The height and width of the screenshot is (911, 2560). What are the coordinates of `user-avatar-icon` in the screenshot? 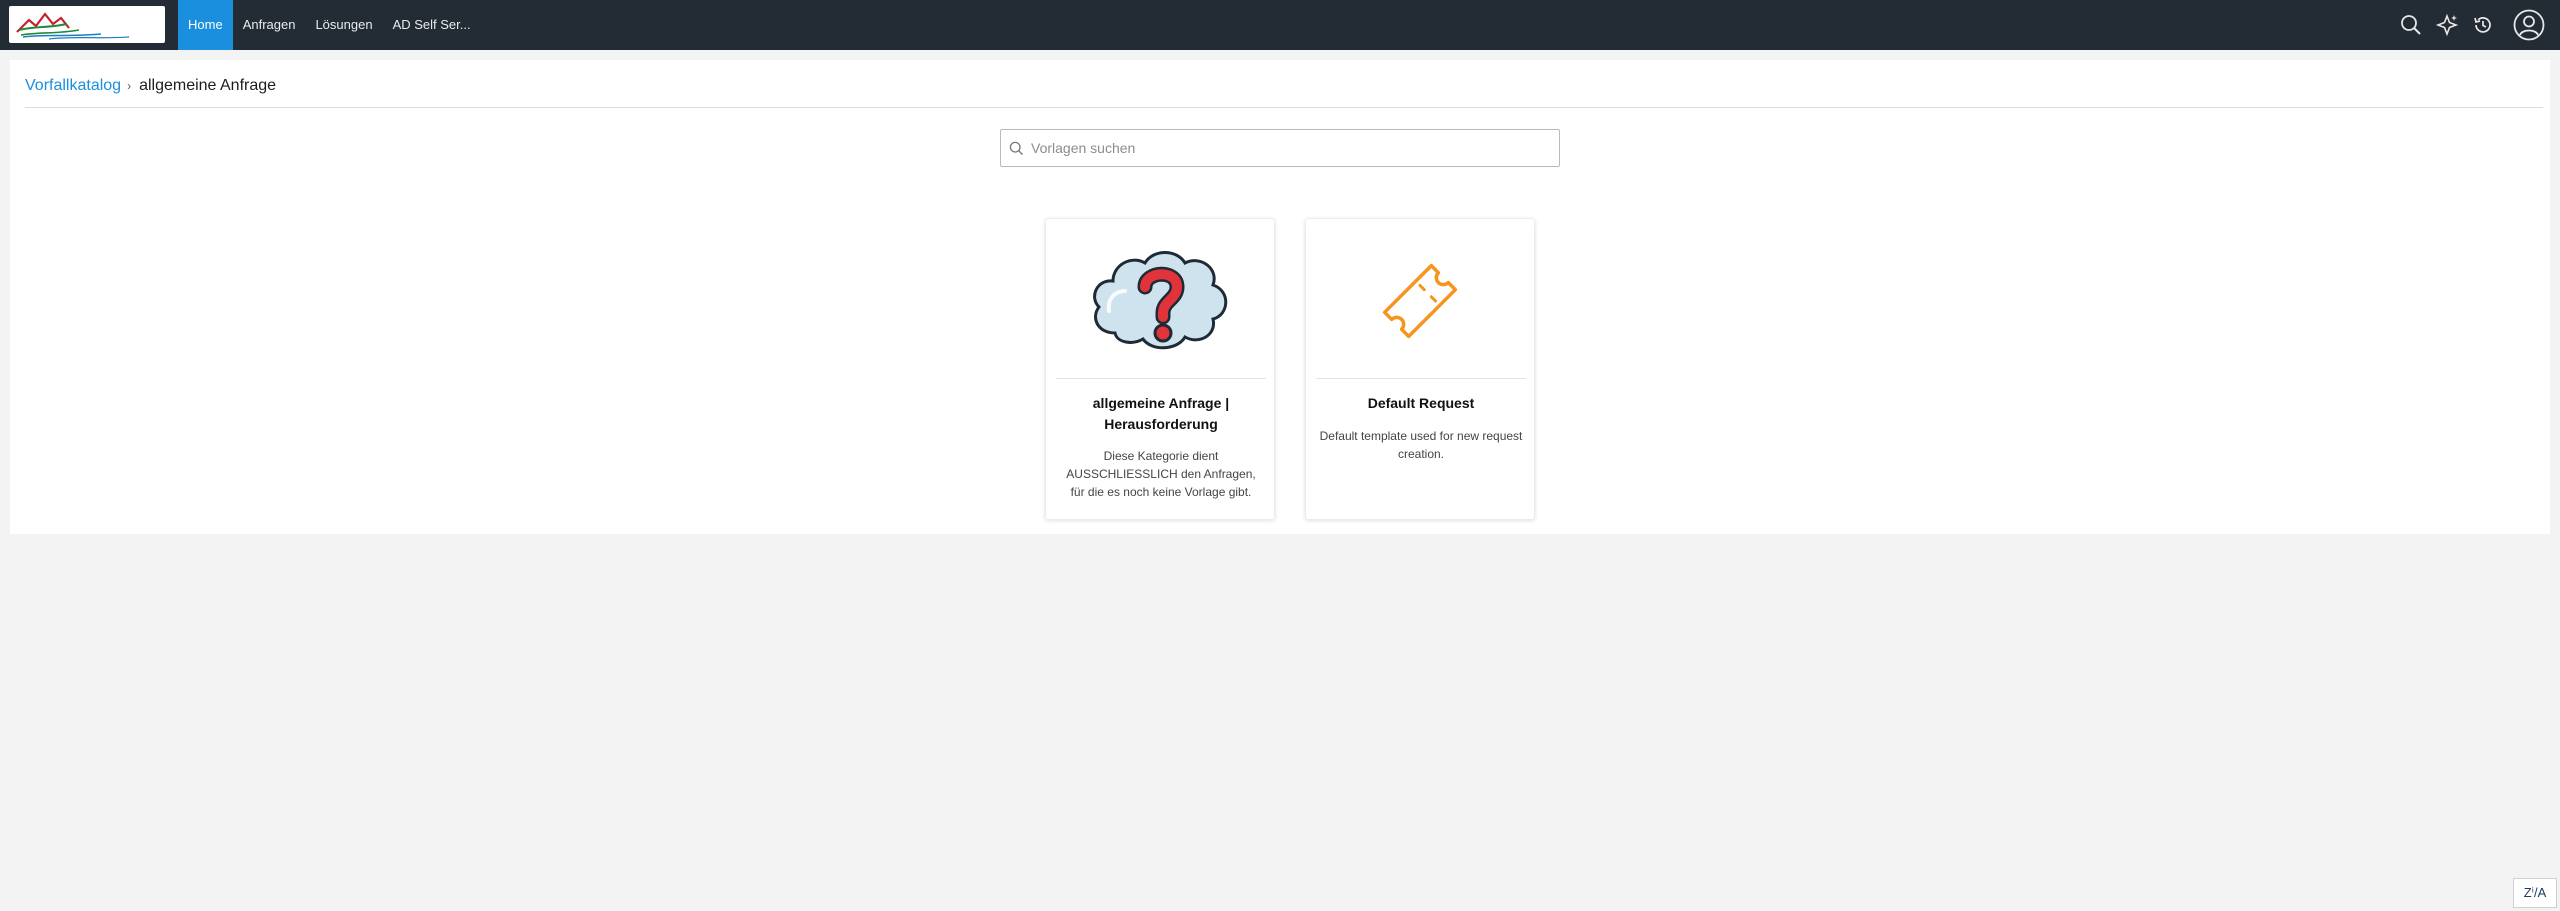 It's located at (2529, 25).